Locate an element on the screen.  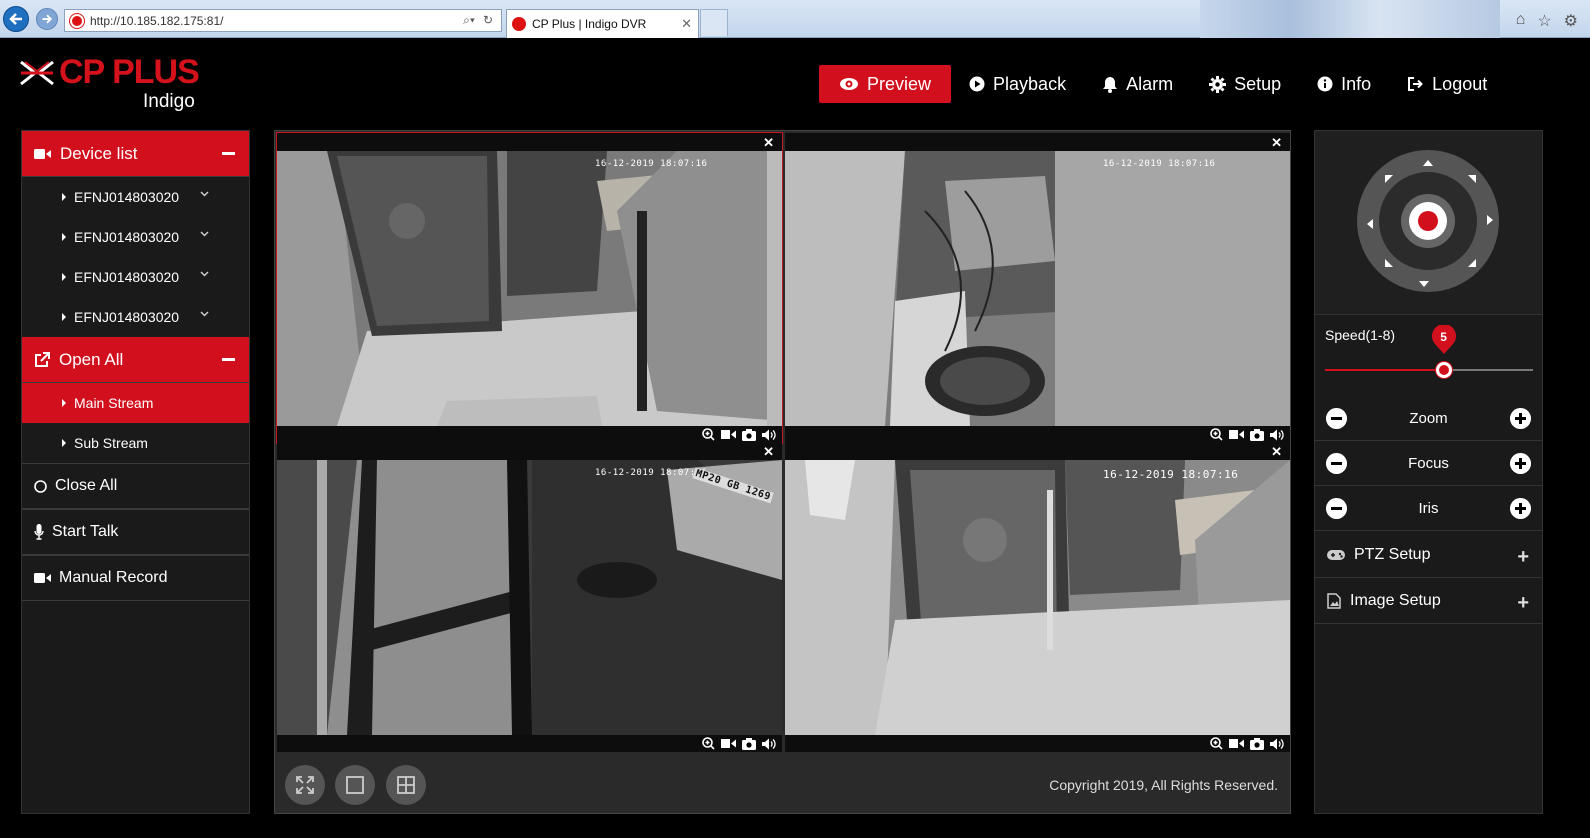
info-icon is located at coordinates (1325, 84).